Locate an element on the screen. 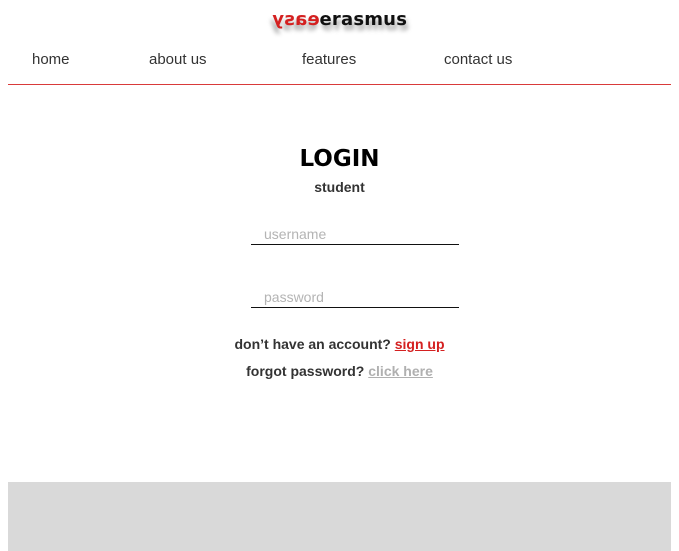  forgot-prompt: forgot password? is located at coordinates (307, 371).